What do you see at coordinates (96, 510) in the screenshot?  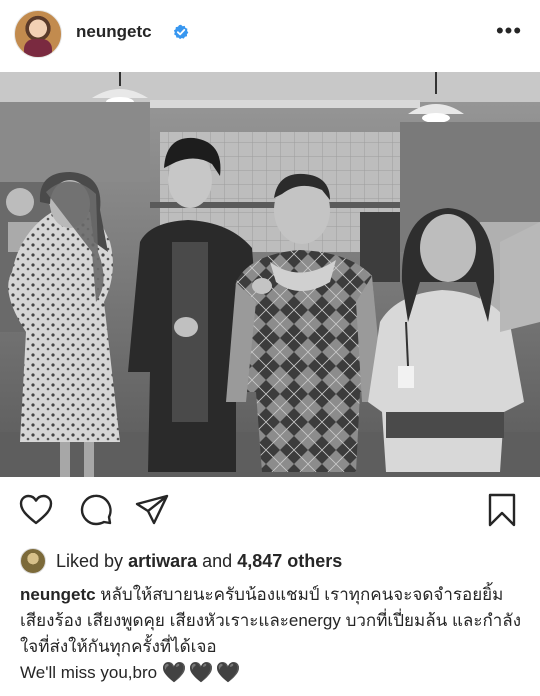 I see `comment-icon` at bounding box center [96, 510].